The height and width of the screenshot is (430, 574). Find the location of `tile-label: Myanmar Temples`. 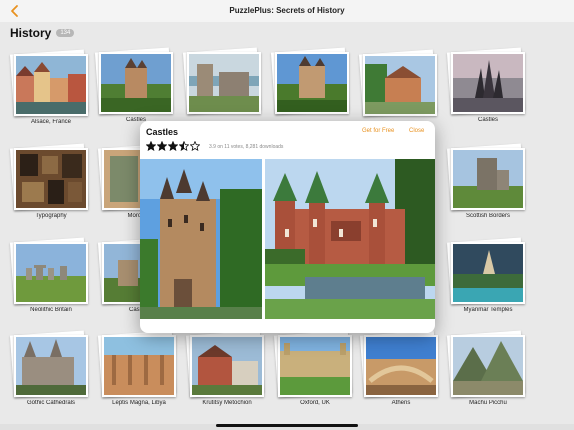

tile-label: Myanmar Temples is located at coordinates (488, 310).